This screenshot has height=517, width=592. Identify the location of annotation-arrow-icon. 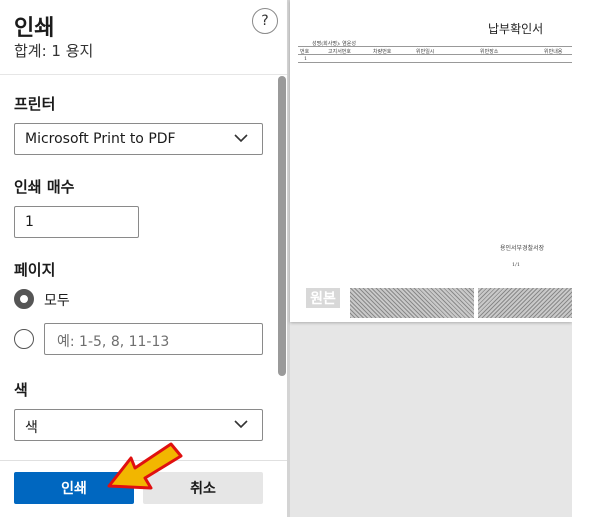
(145, 466).